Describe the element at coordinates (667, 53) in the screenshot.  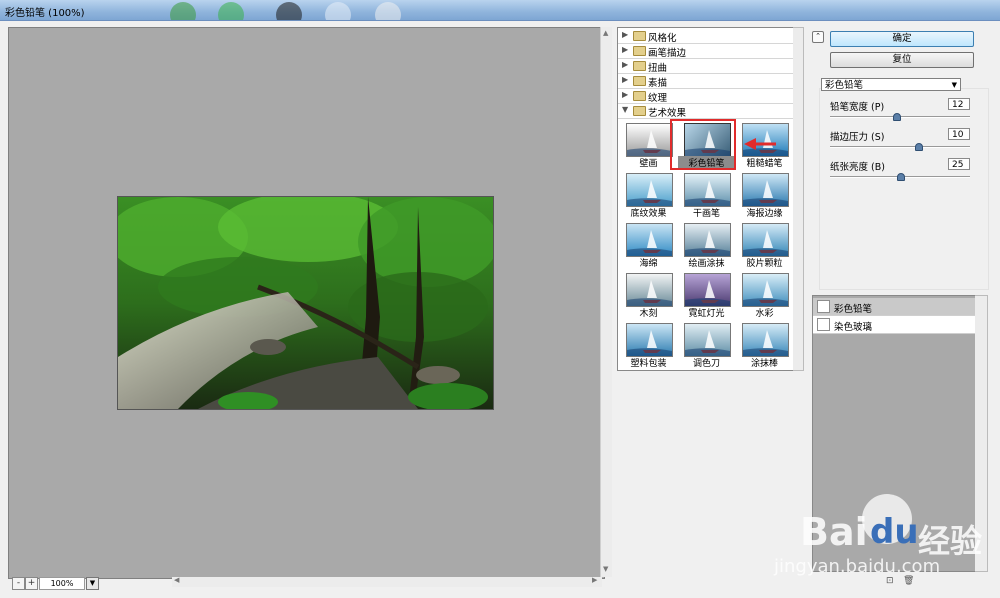
I see `folder-label: 画笔描边` at that location.